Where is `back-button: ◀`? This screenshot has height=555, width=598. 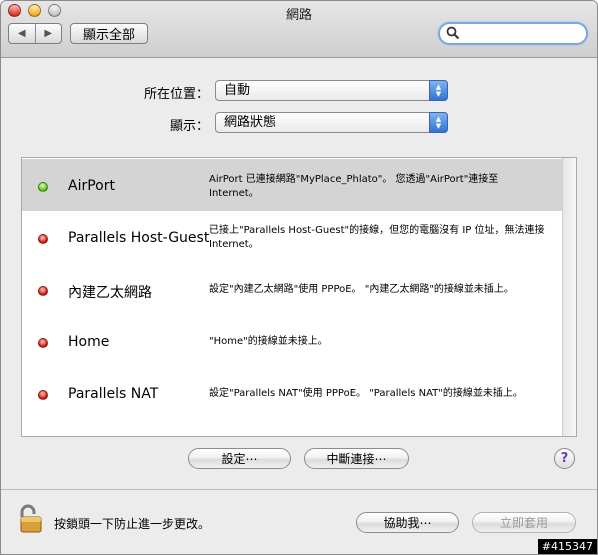
back-button: ◀ is located at coordinates (22, 33).